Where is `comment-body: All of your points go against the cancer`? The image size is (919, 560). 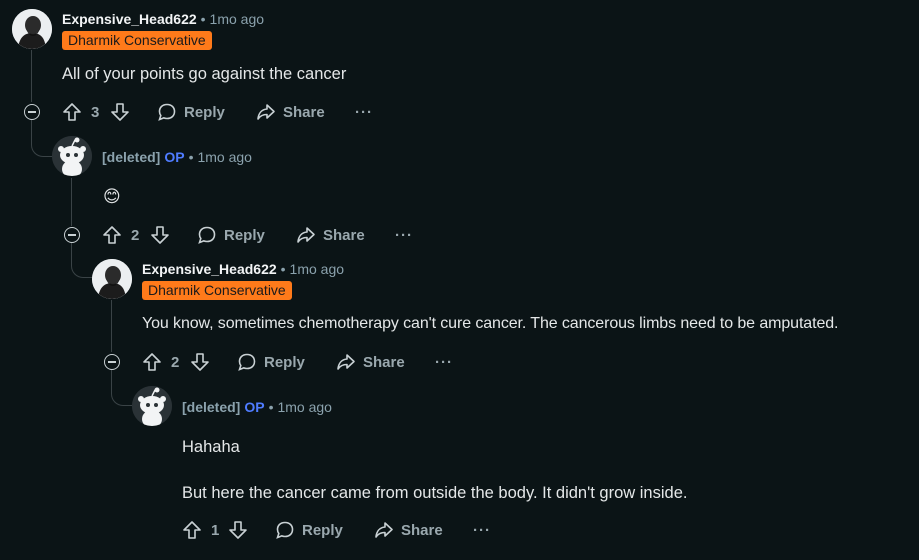
comment-body: All of your points go against the cancer is located at coordinates (204, 74).